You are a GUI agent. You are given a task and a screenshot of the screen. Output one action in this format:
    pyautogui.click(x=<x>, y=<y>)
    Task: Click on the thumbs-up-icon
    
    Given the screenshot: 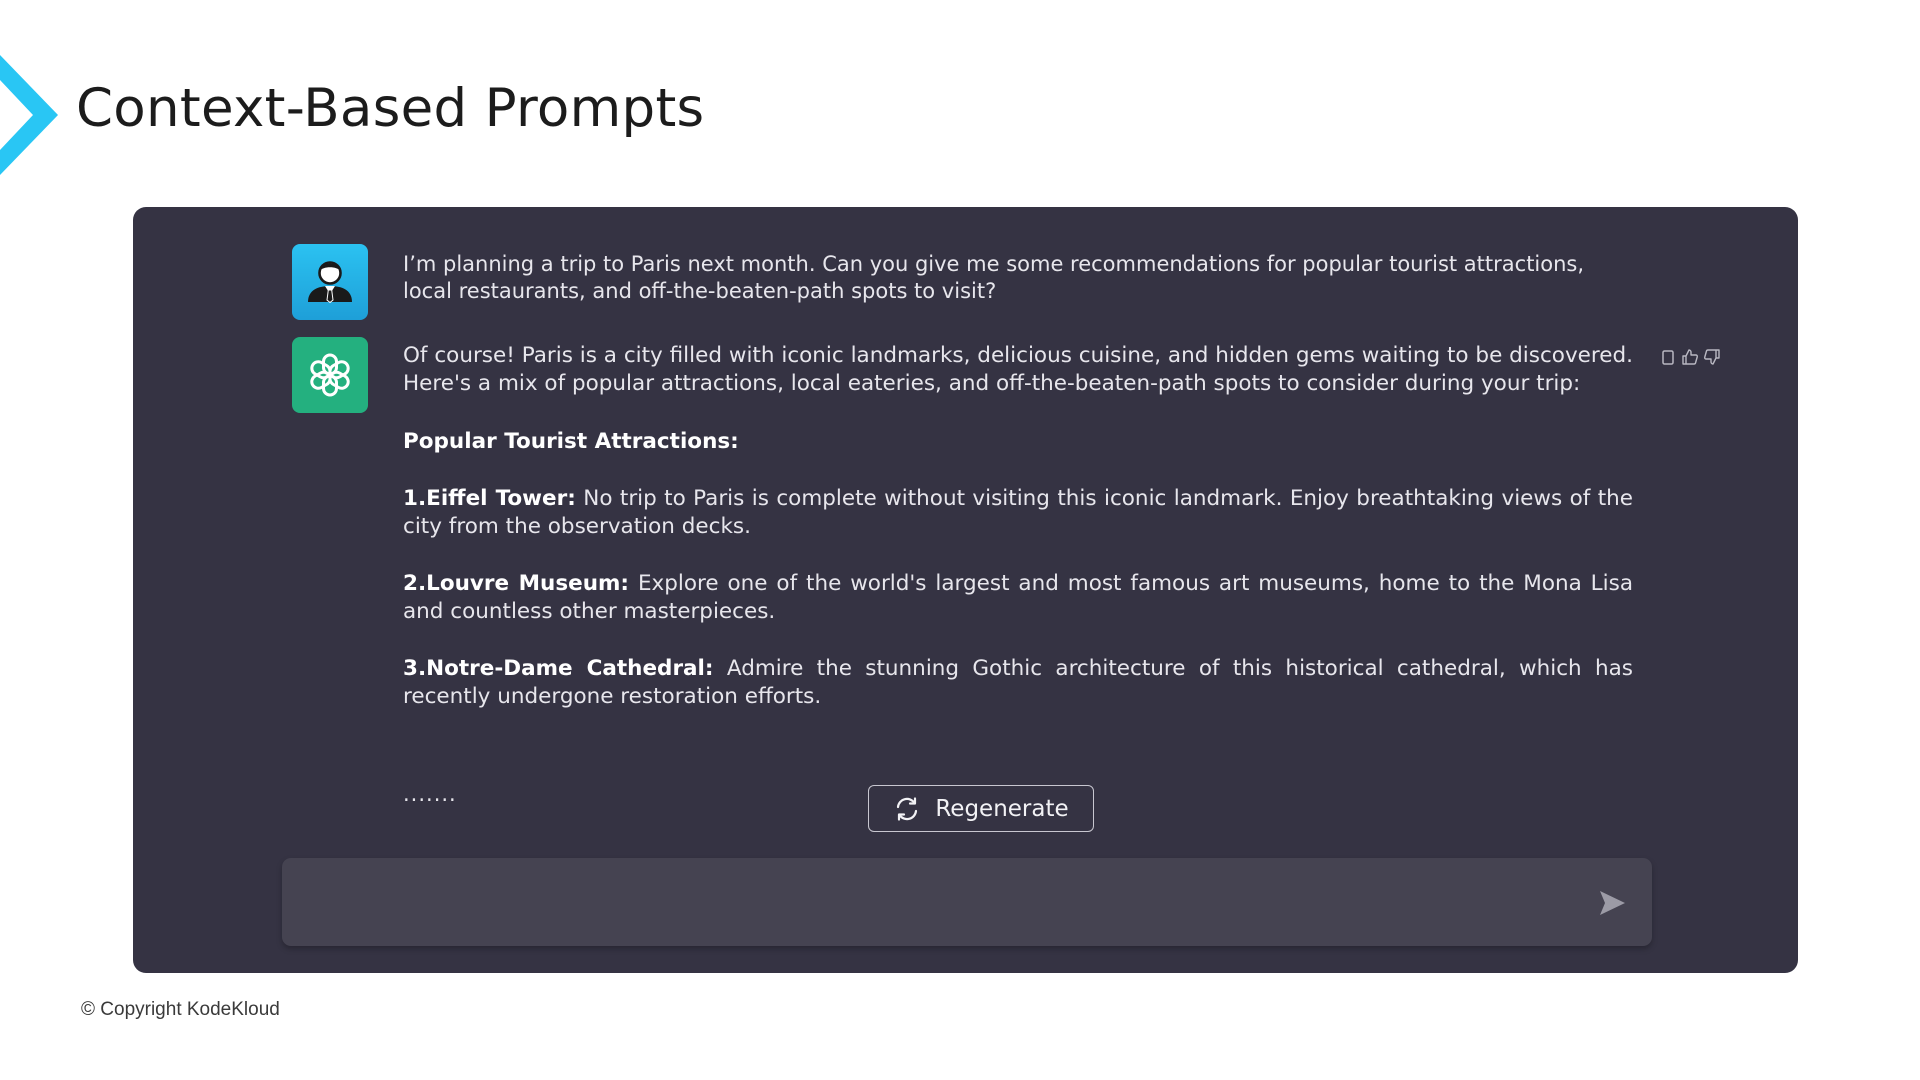 What is the action you would take?
    pyautogui.click(x=1690, y=357)
    